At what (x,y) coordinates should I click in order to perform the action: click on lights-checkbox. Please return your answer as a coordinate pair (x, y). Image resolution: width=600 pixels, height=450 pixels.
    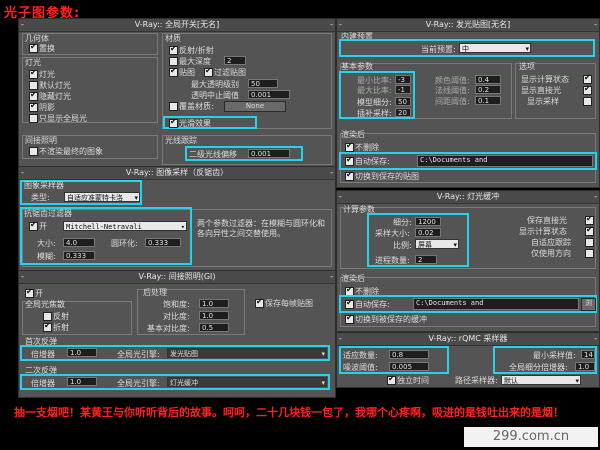
    Looking at the image, I should click on (33, 73).